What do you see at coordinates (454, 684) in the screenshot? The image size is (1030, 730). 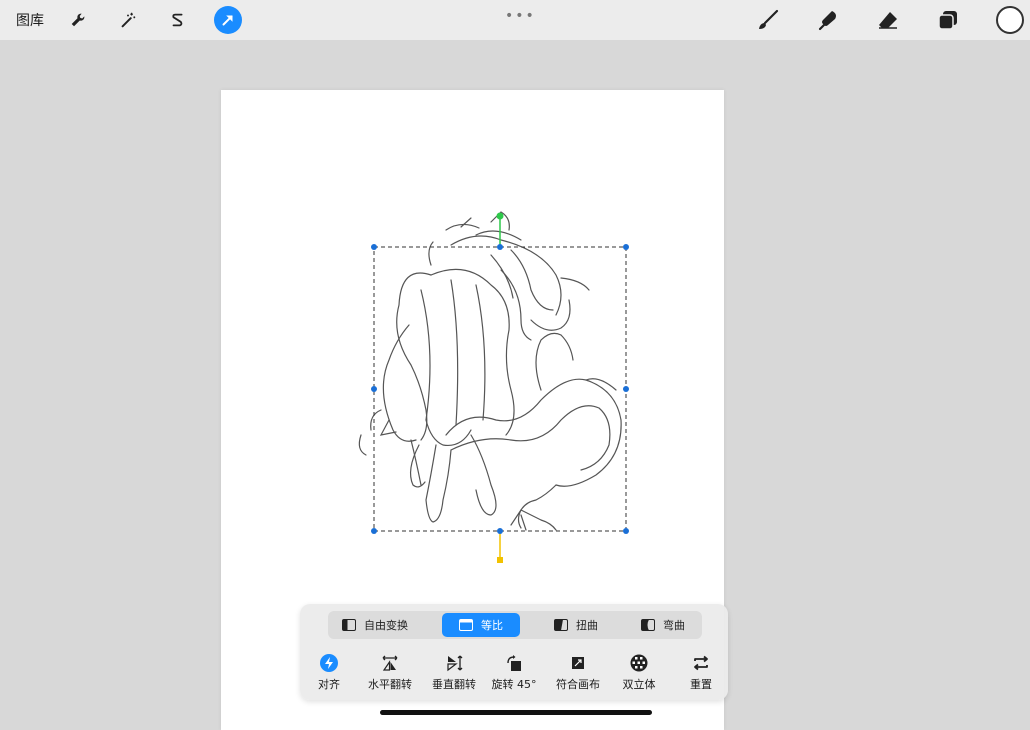 I see `flip-vertical-label: 垂直翻转` at bounding box center [454, 684].